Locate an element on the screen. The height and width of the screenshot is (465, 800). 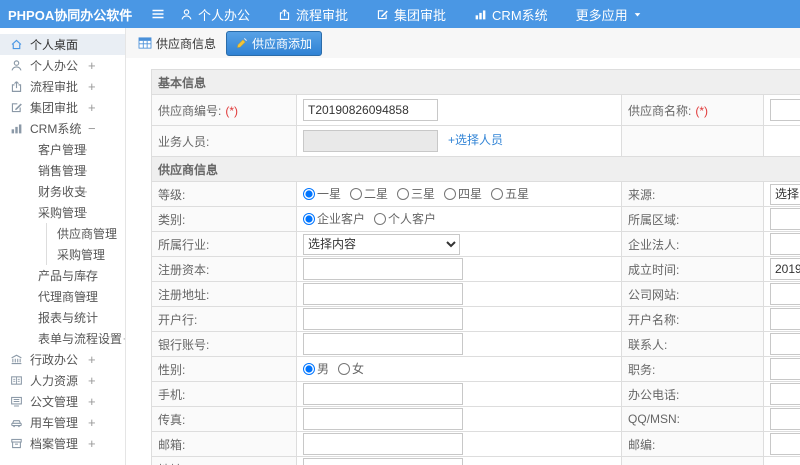
gender-radio-option: 女 is located at coordinates (351, 368).